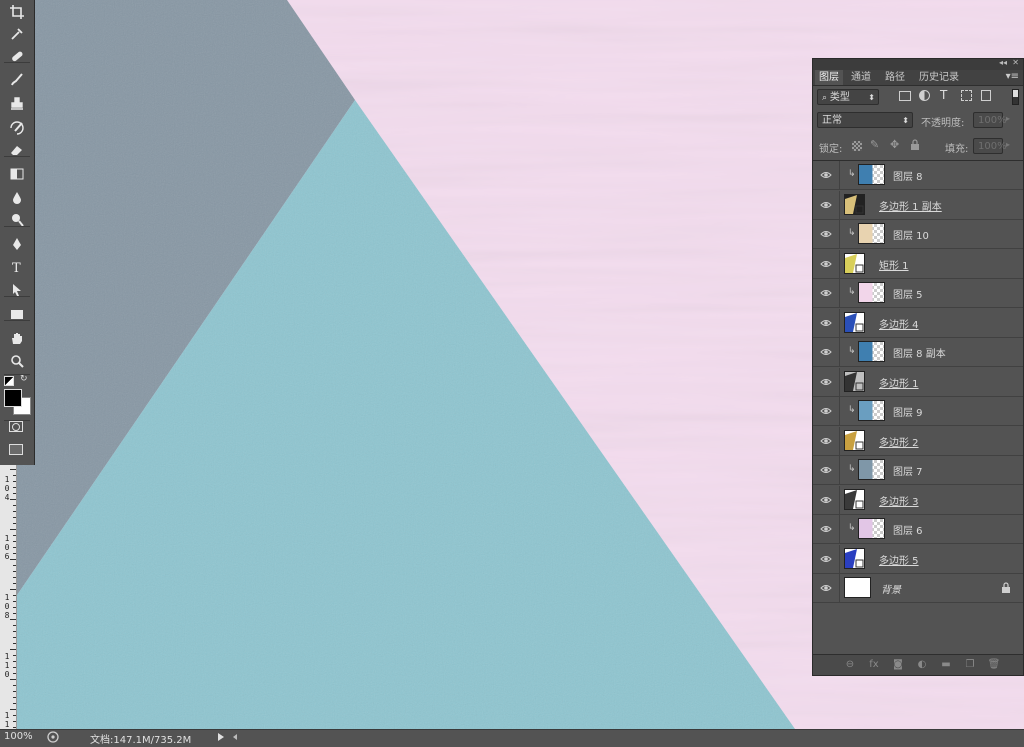  I want to click on layer-row: ↳ 图层 9, so click(918, 411).